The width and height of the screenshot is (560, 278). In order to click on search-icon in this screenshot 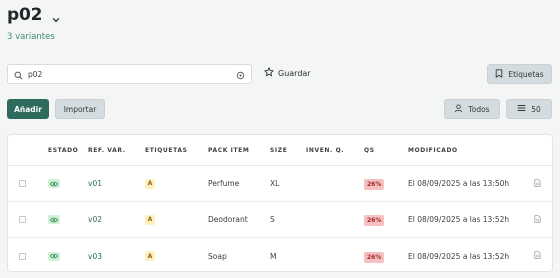, I will do `click(18, 74)`.